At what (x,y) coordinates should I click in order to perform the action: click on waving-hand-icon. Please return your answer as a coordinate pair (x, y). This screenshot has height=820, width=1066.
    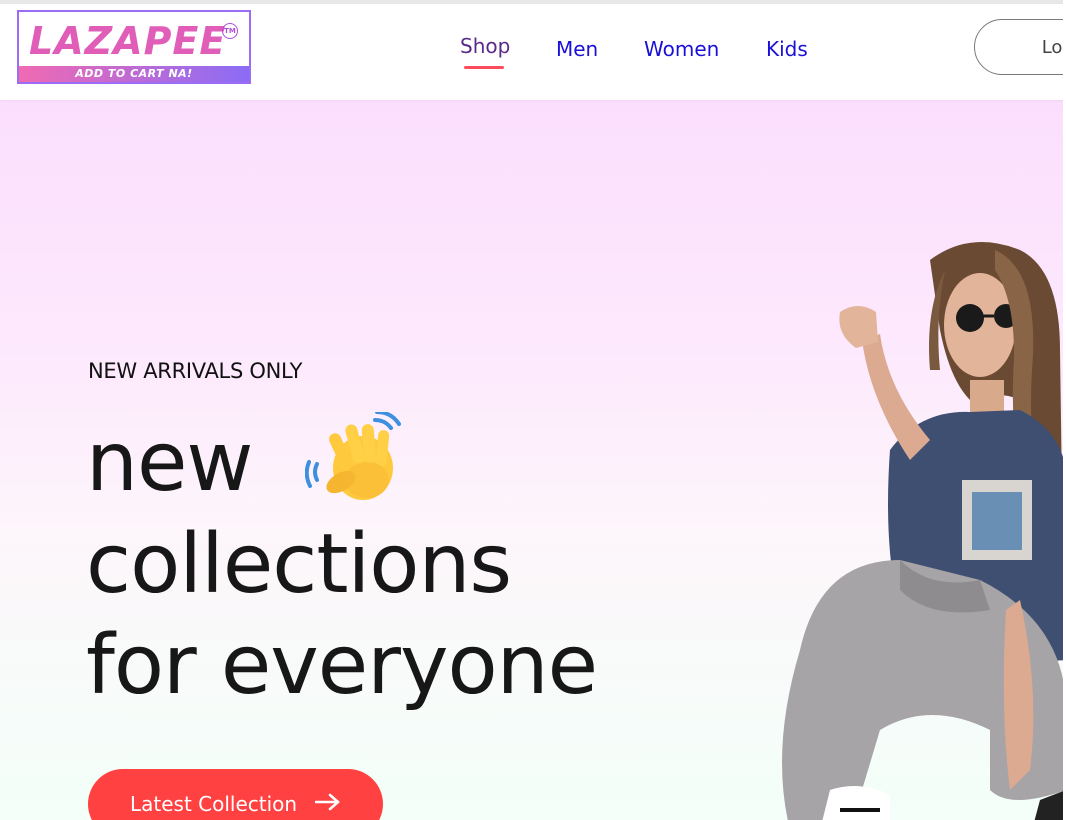
    Looking at the image, I should click on (353, 456).